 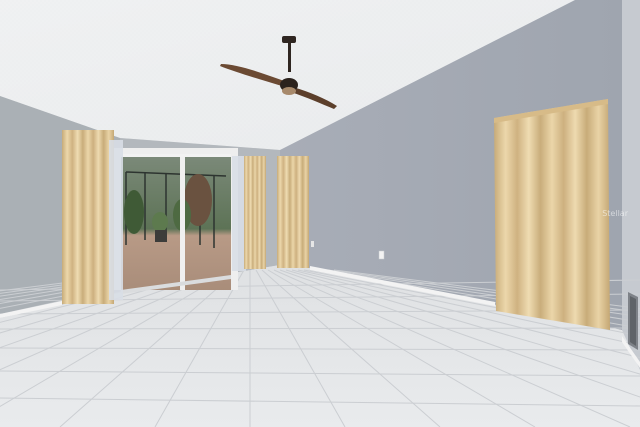 I want to click on wall-outlet-small, so click(x=312, y=244).